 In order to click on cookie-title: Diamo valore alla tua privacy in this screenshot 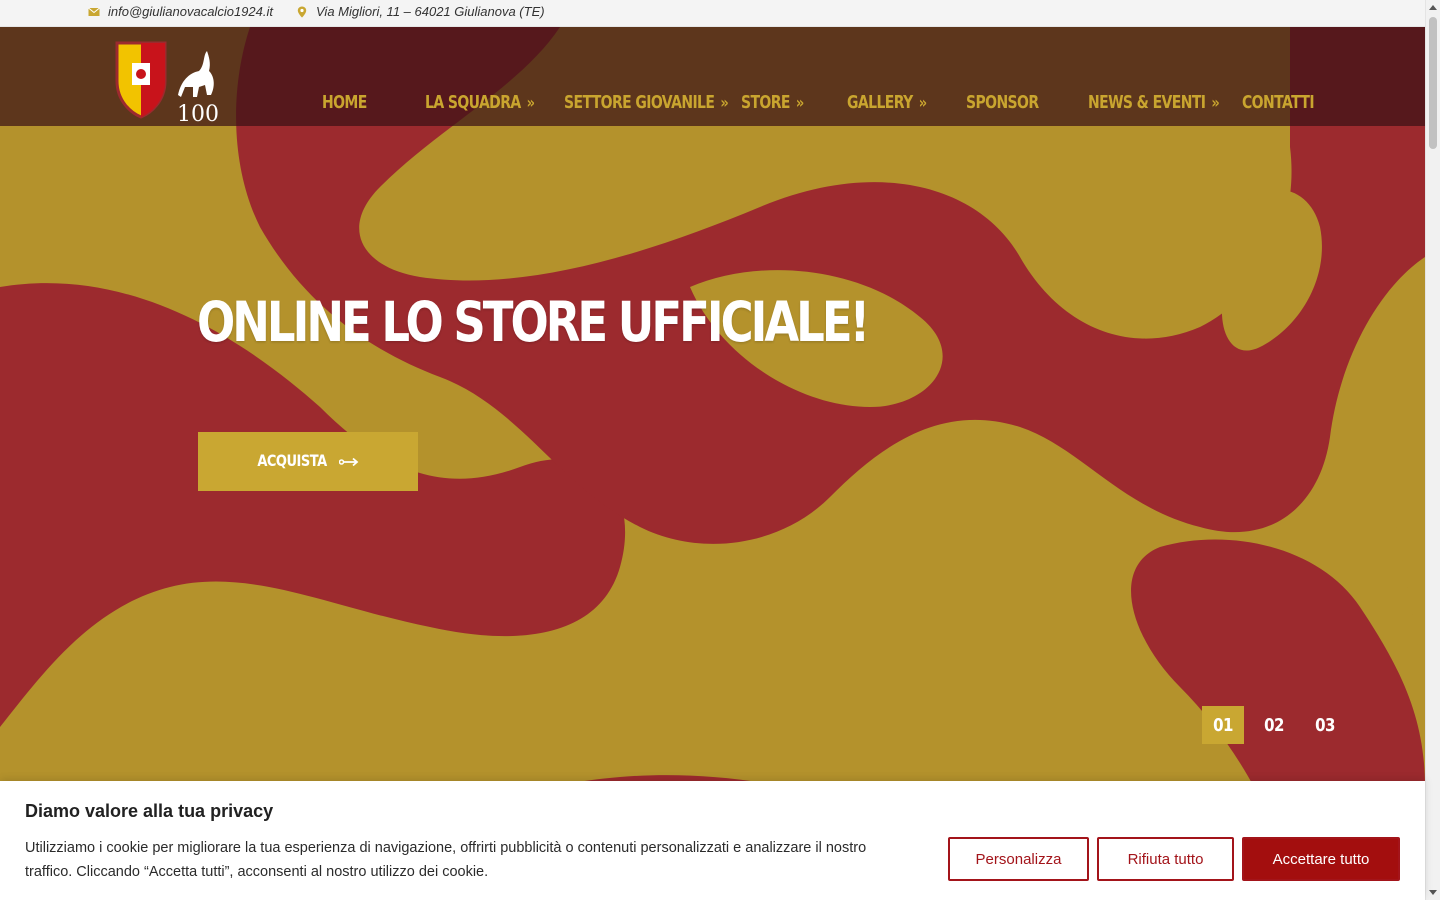, I will do `click(149, 811)`.